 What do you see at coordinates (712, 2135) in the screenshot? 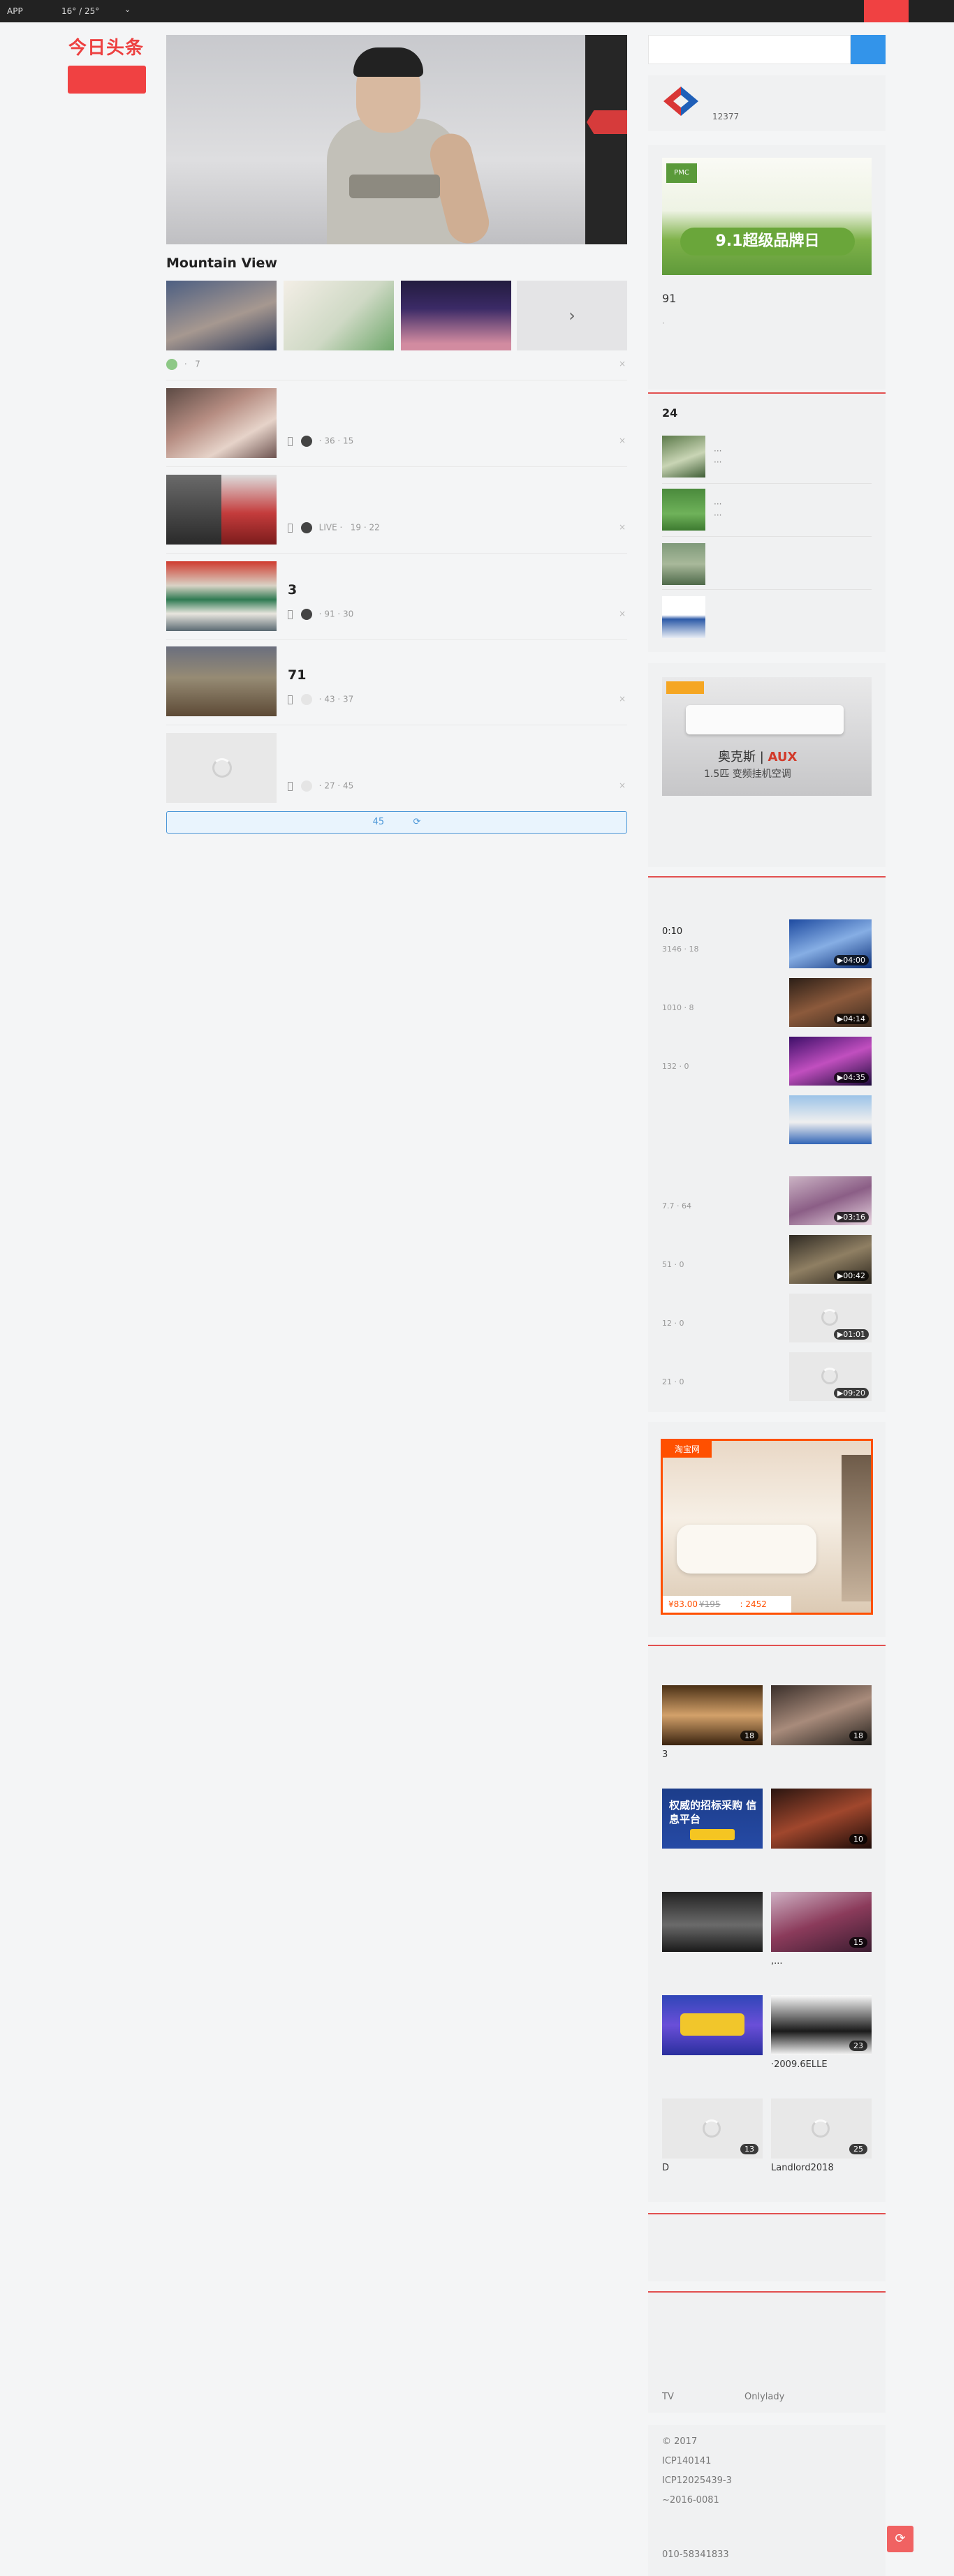
I see `gallery-item: 13 D` at bounding box center [712, 2135].